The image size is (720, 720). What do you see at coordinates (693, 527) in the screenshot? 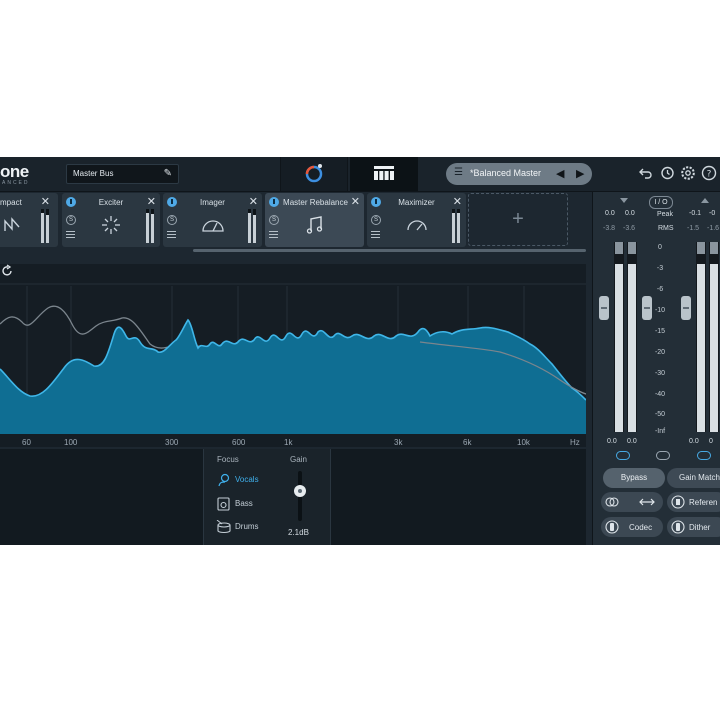
I see `dither-button: Dither` at bounding box center [693, 527].